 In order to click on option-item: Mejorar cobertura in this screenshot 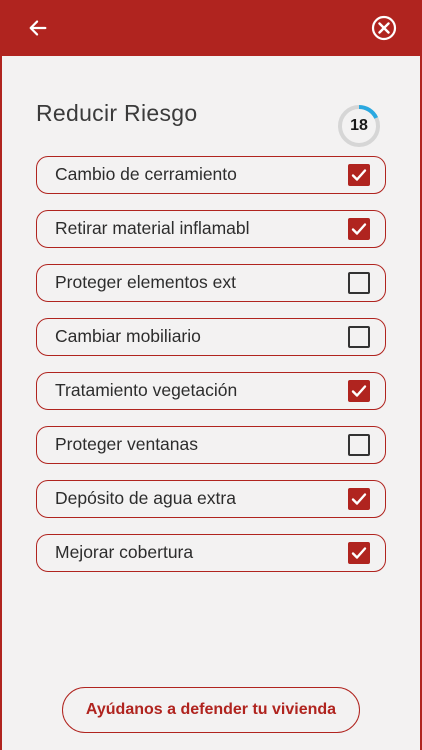, I will do `click(211, 553)`.